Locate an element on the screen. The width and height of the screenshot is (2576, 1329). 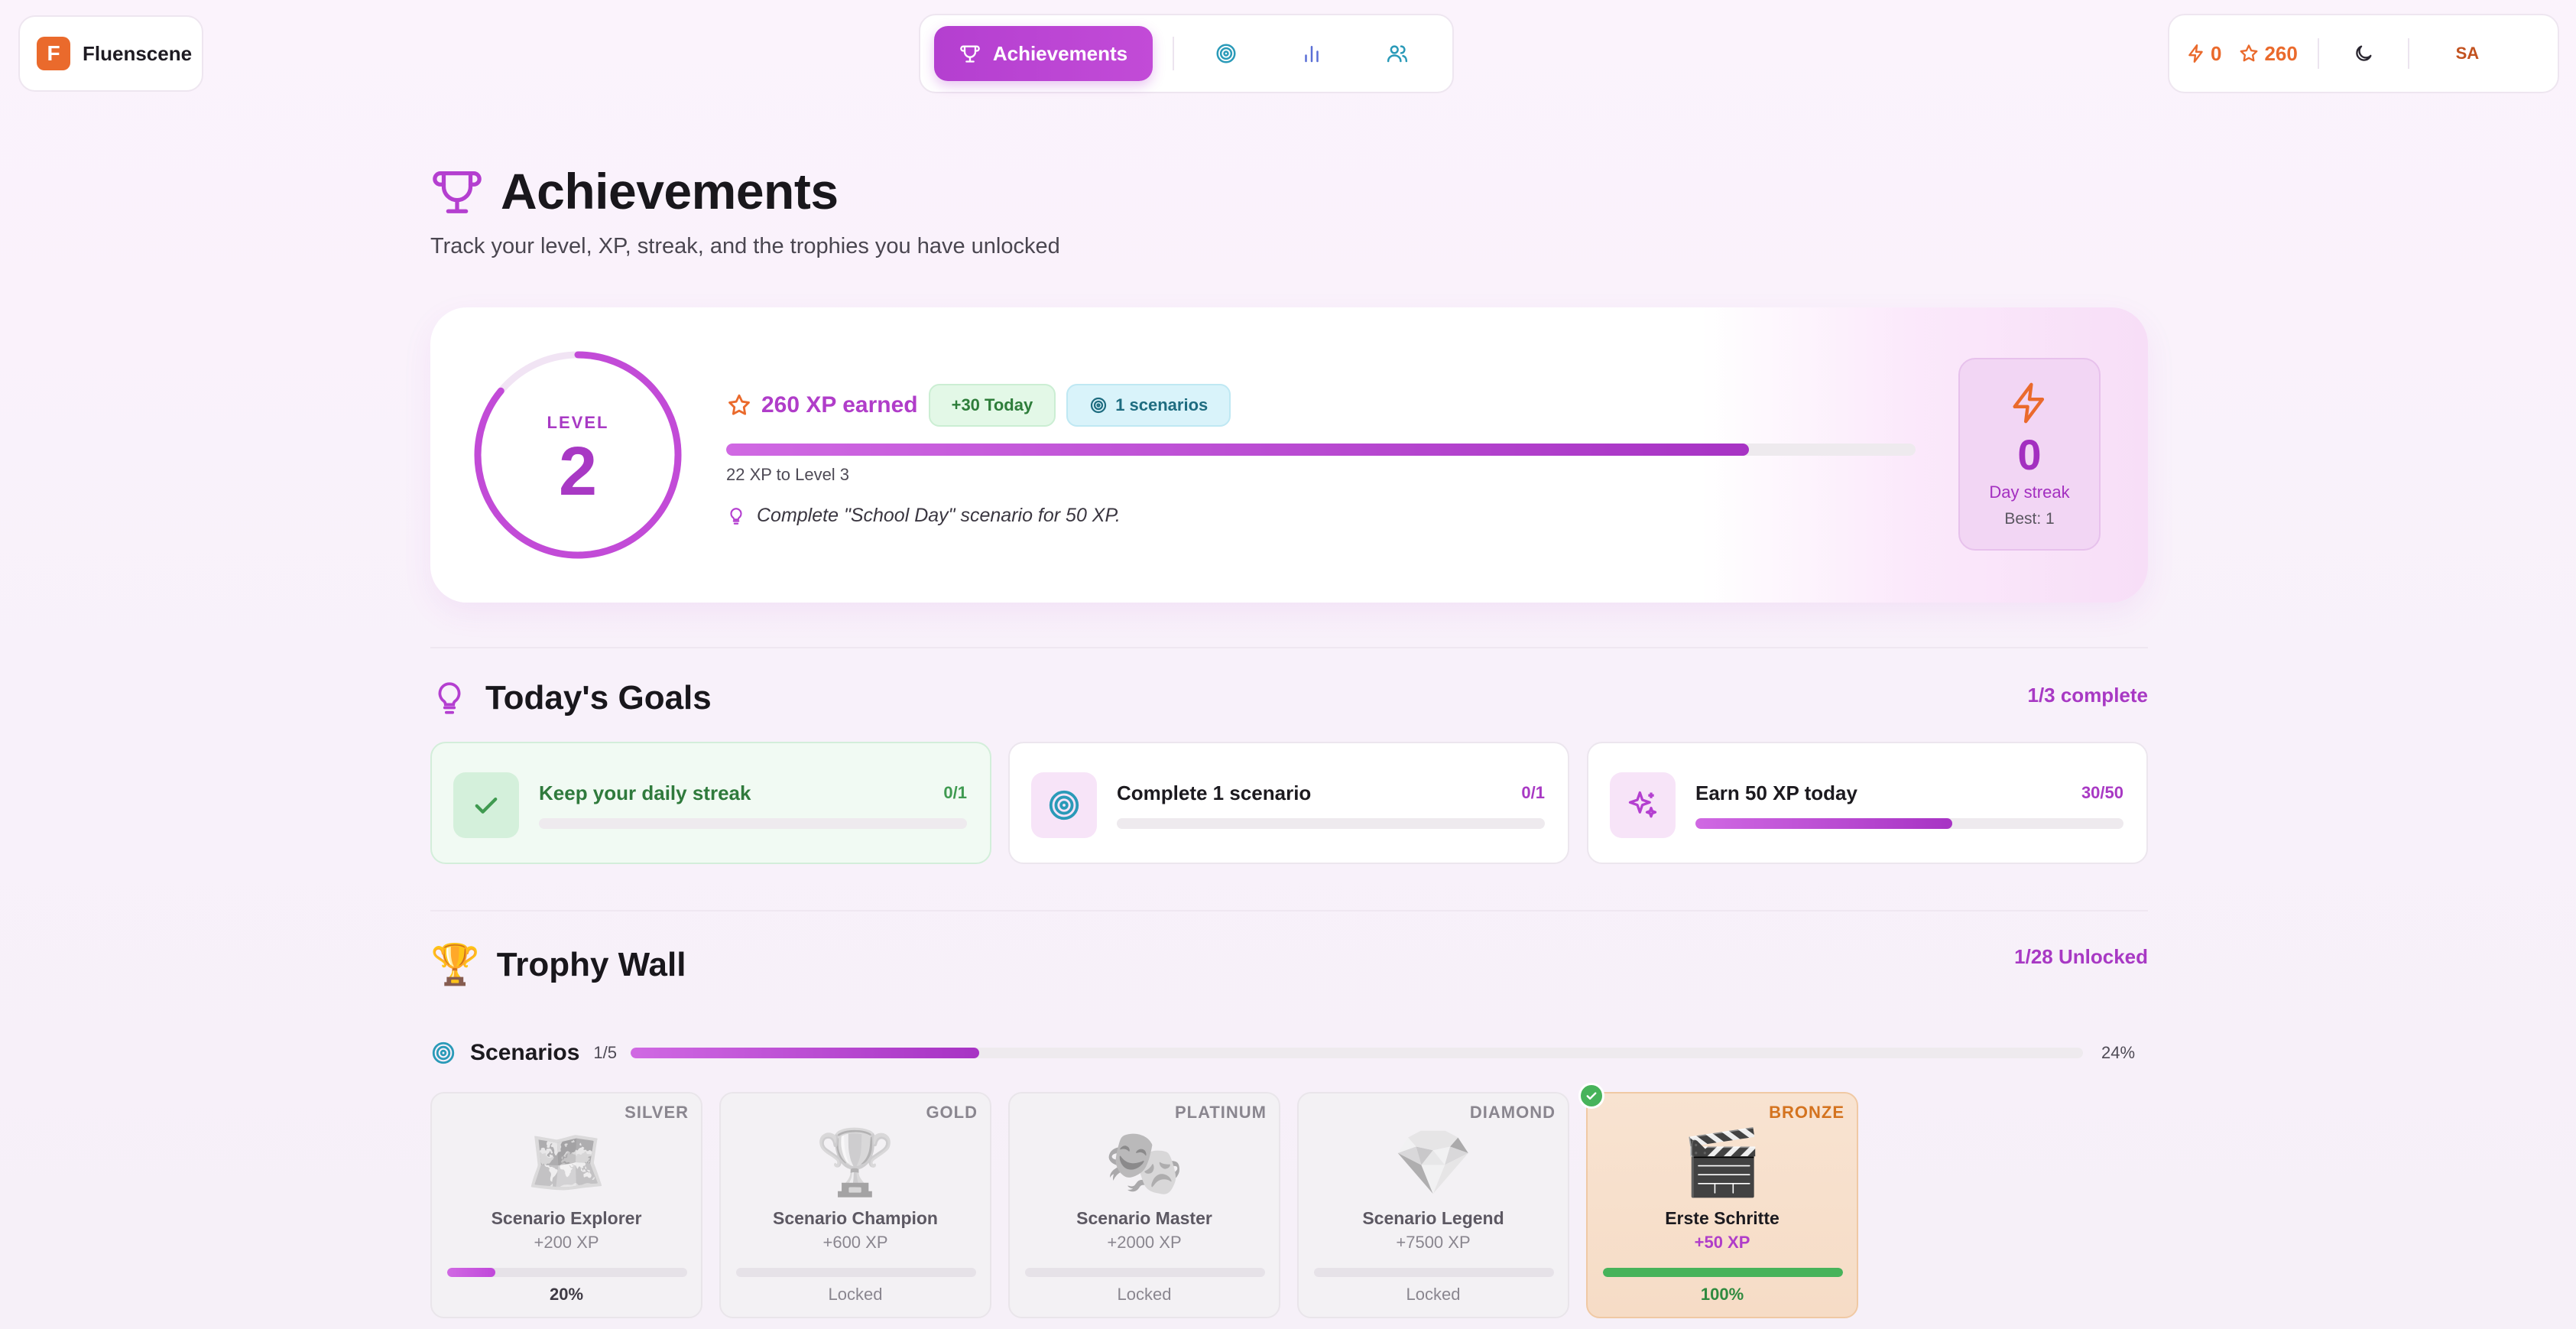
lightbulb-icon is located at coordinates (736, 516).